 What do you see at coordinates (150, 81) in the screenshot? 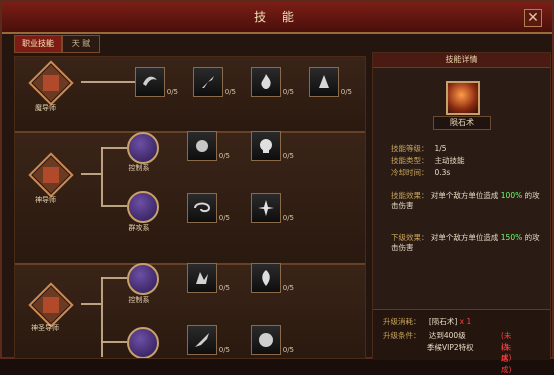
I see `wind-icon` at bounding box center [150, 81].